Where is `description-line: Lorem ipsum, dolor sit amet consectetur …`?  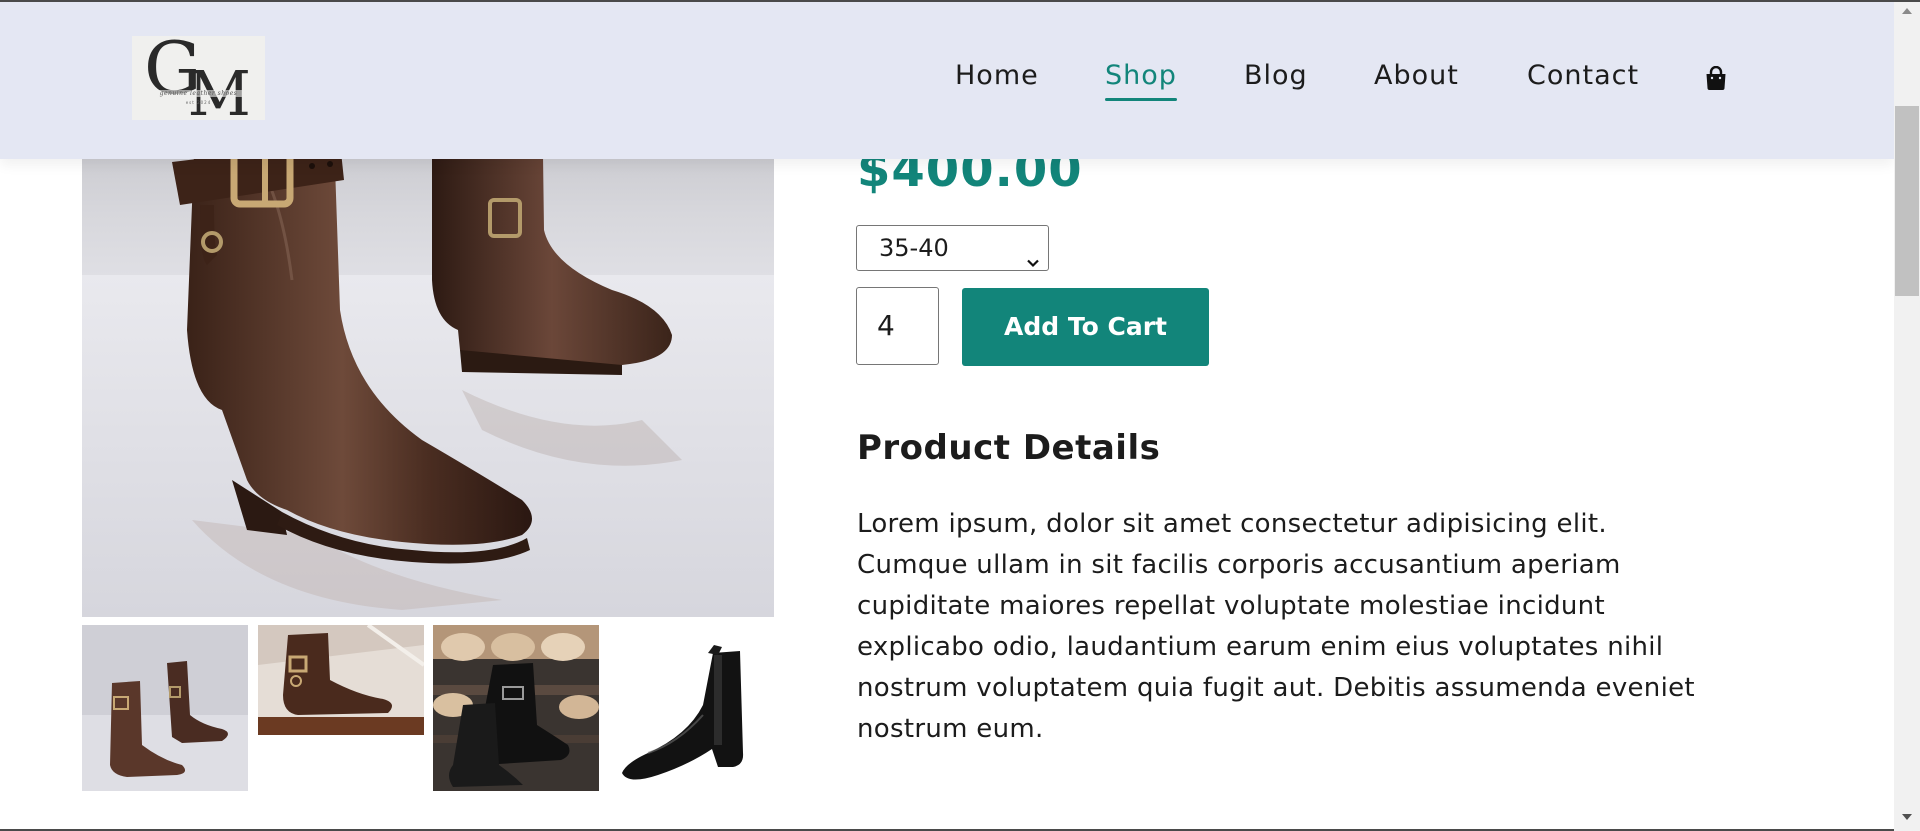
description-line: Lorem ipsum, dolor sit amet consectetur … is located at coordinates (1232, 524).